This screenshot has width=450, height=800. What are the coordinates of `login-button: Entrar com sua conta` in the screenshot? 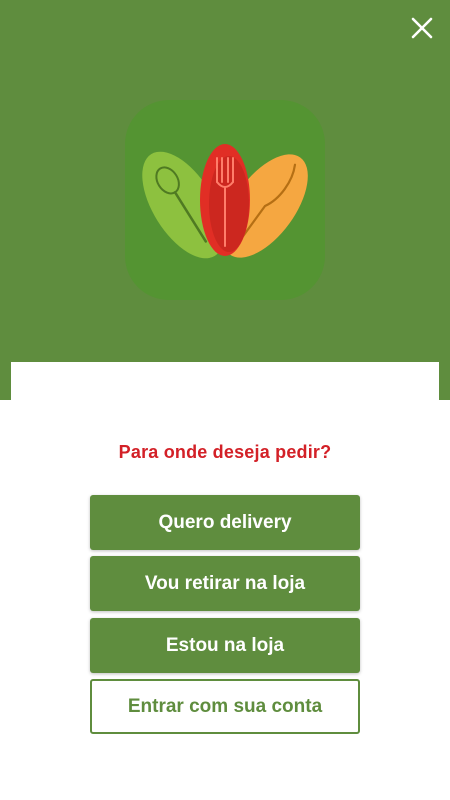 It's located at (225, 706).